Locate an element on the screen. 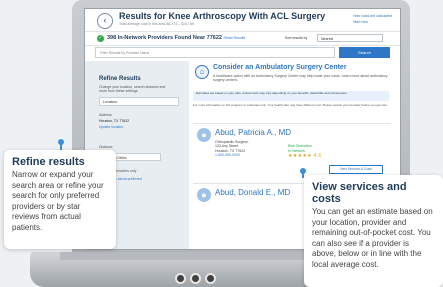 The height and width of the screenshot is (287, 443). provider-badges: Blue Distinction In-Network ★★★★★ 4.6 is located at coordinates (304, 151).